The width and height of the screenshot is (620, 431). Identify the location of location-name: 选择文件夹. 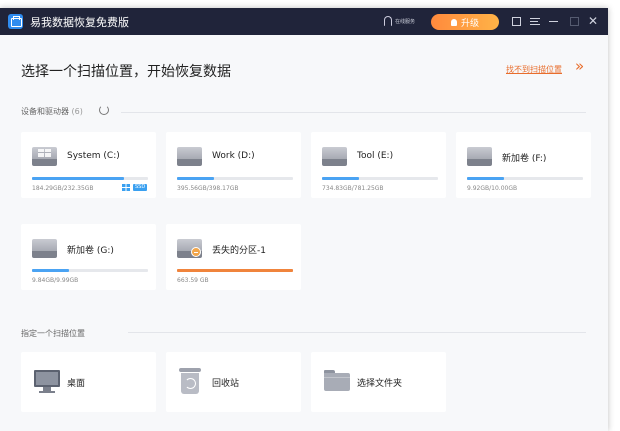
(380, 384).